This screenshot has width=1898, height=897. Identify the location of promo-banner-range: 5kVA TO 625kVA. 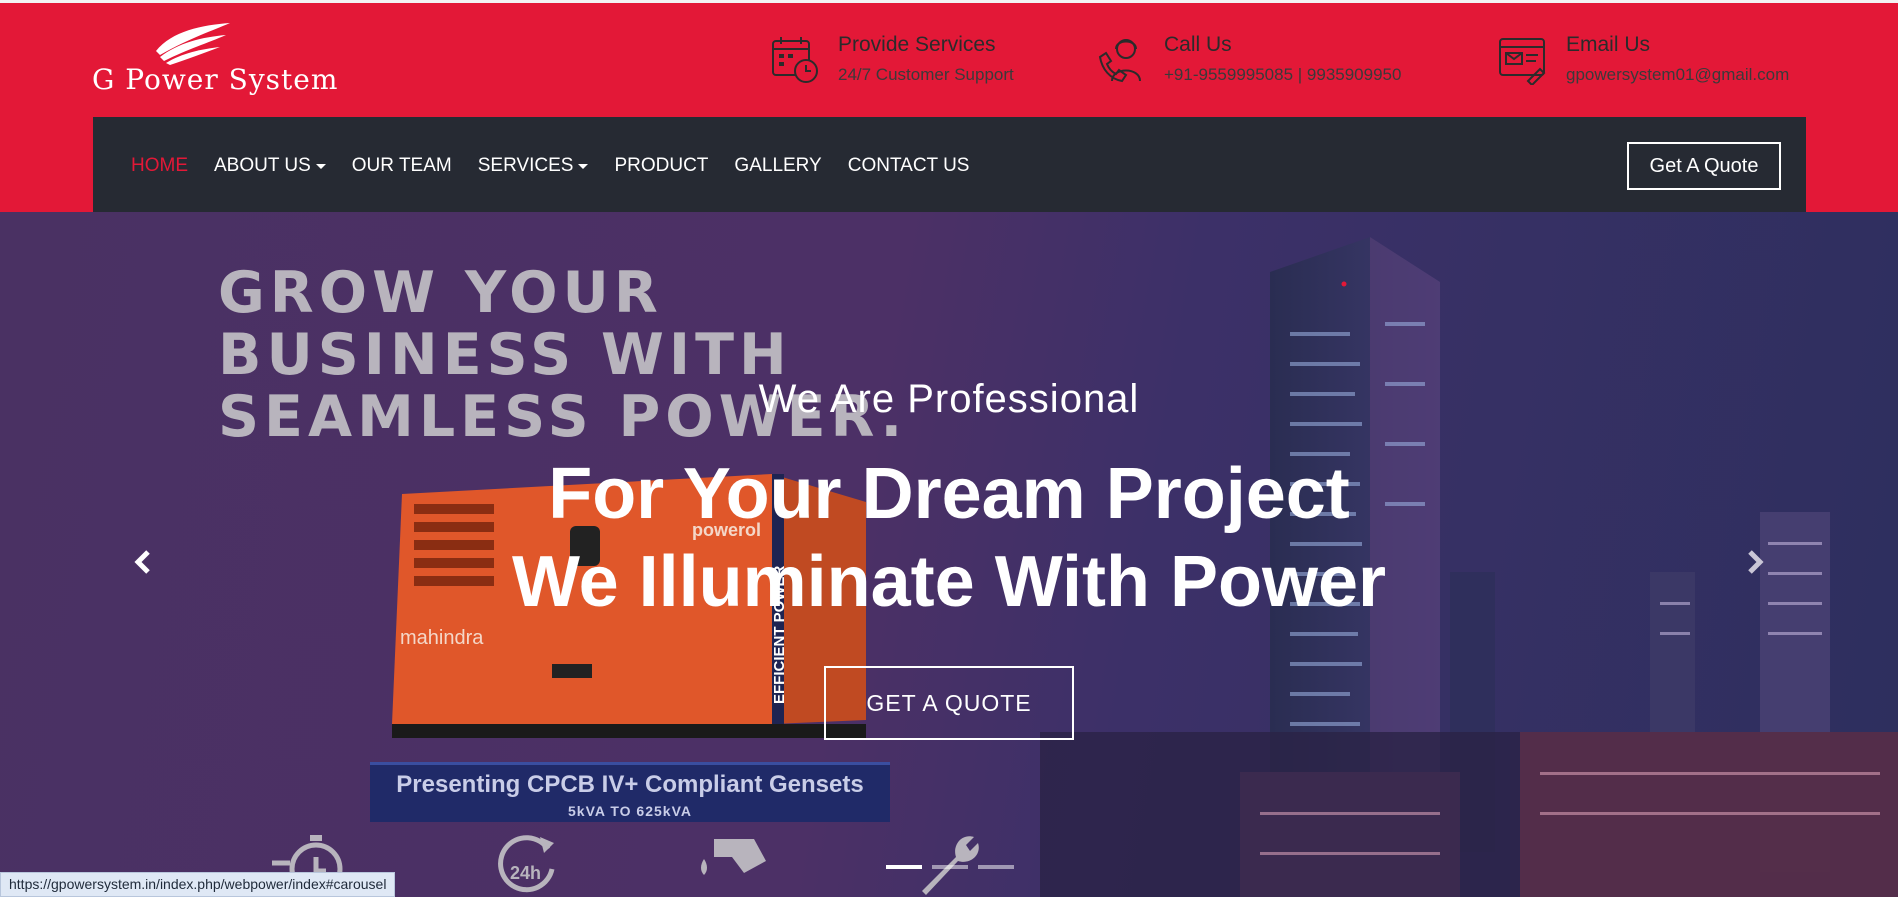
(630, 811).